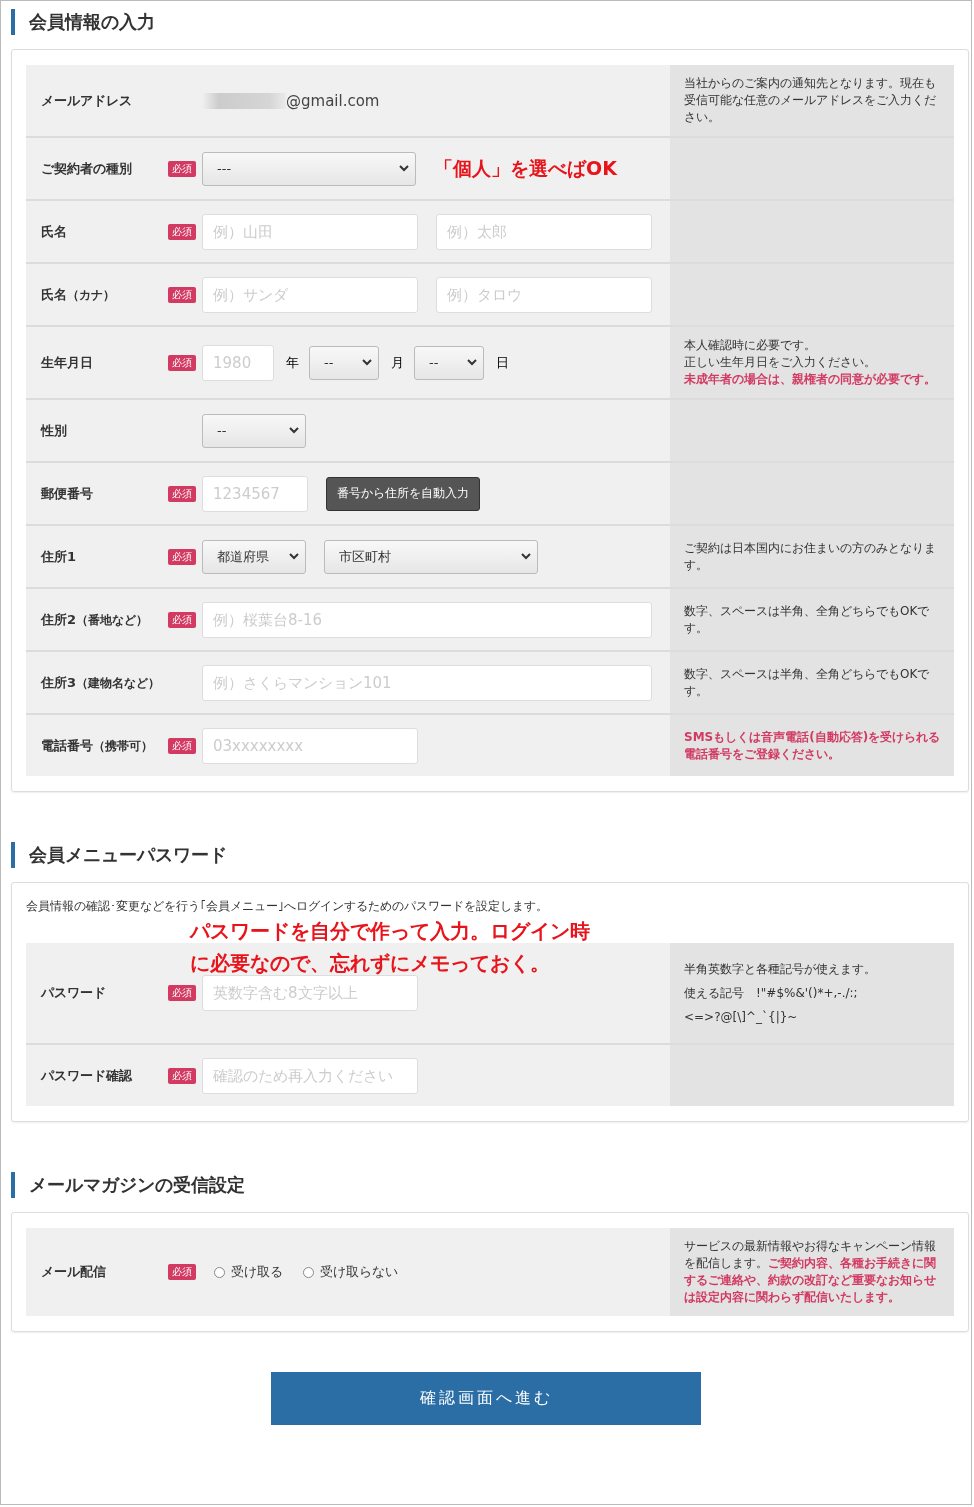 The width and height of the screenshot is (974, 1507). I want to click on annotation-text: パスワードを自分で作って入力。ログイン時に必要なので、忘れずにメモっておく。, so click(390, 947).